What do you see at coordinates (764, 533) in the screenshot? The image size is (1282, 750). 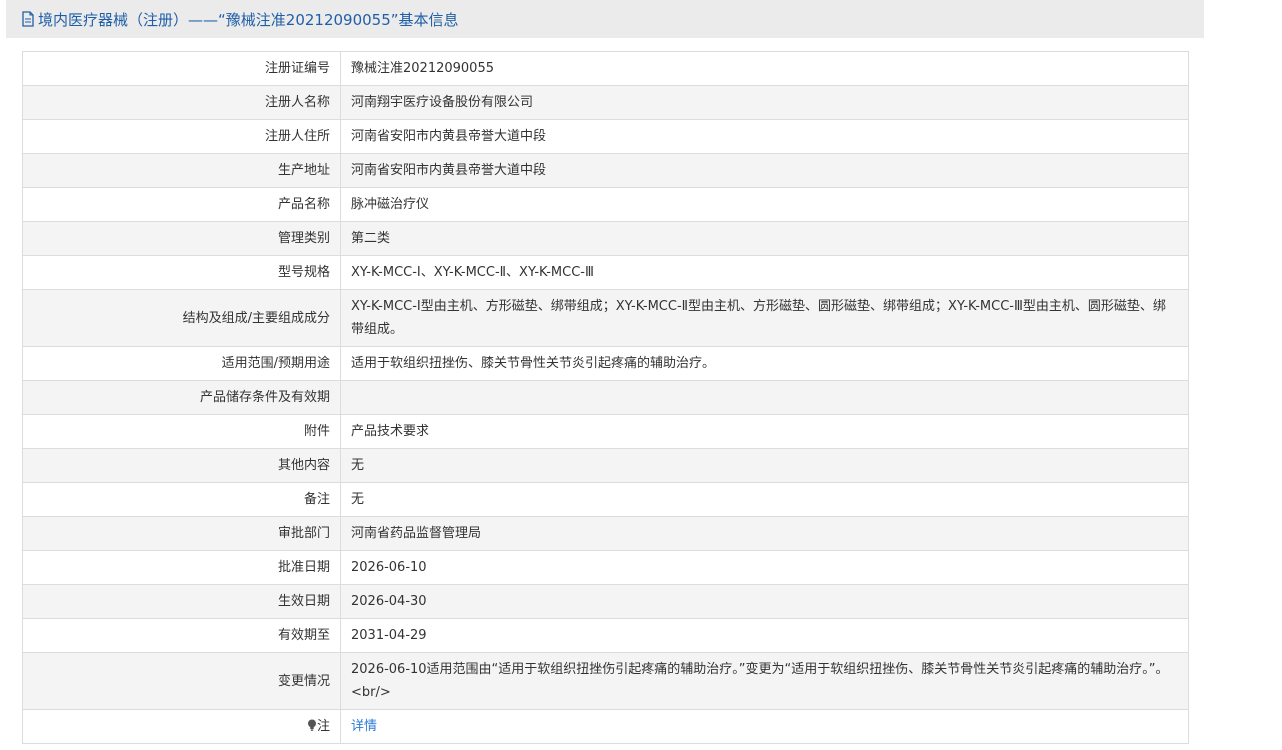 I see `row-value: 河南省药品监督管理局` at bounding box center [764, 533].